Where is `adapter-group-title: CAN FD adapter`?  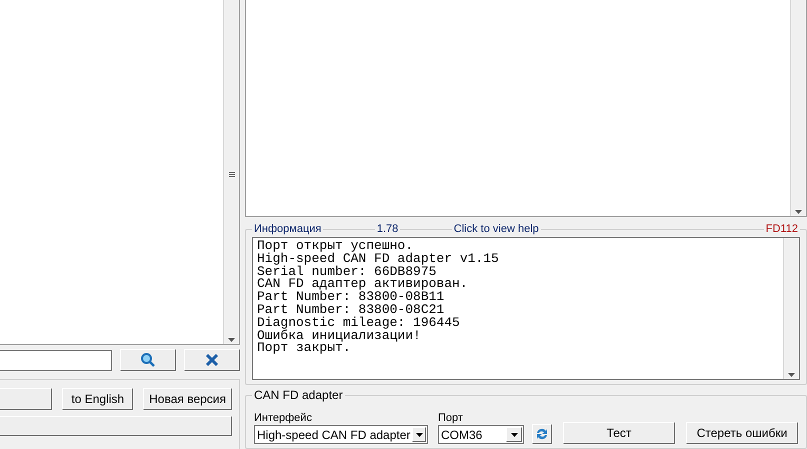
adapter-group-title: CAN FD adapter is located at coordinates (298, 395).